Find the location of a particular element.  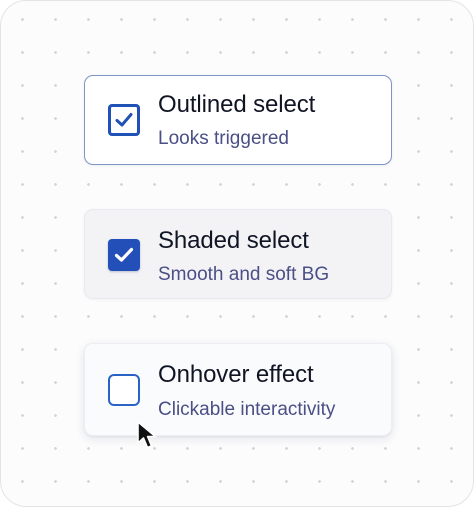

card-subtitle: Clickable interactivity is located at coordinates (247, 409).